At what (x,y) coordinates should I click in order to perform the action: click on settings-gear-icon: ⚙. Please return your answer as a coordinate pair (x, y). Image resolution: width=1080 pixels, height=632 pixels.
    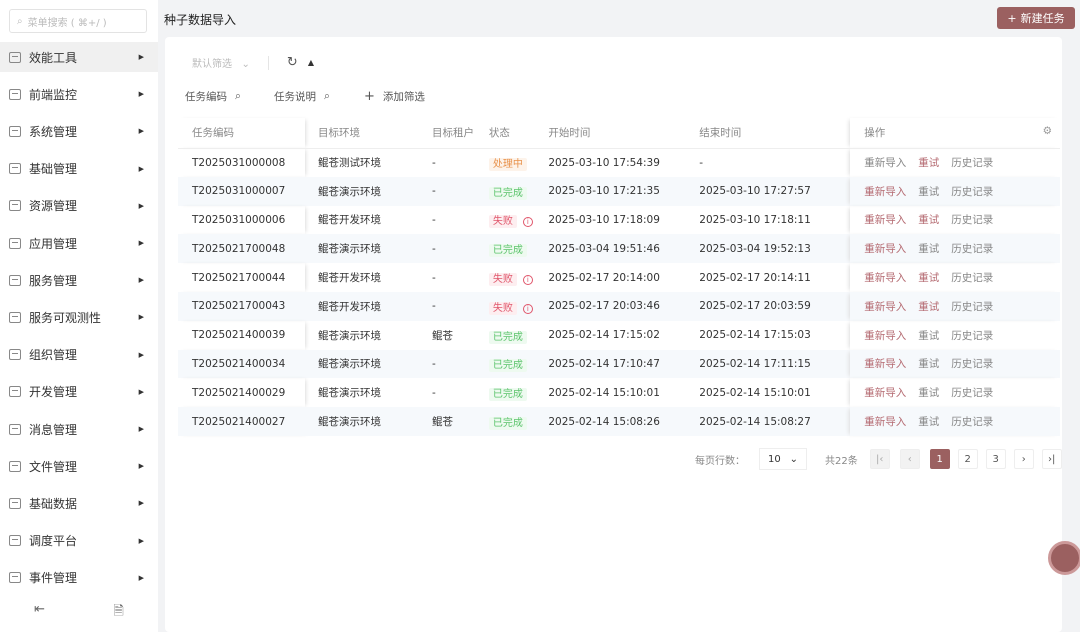
    Looking at the image, I should click on (1047, 131).